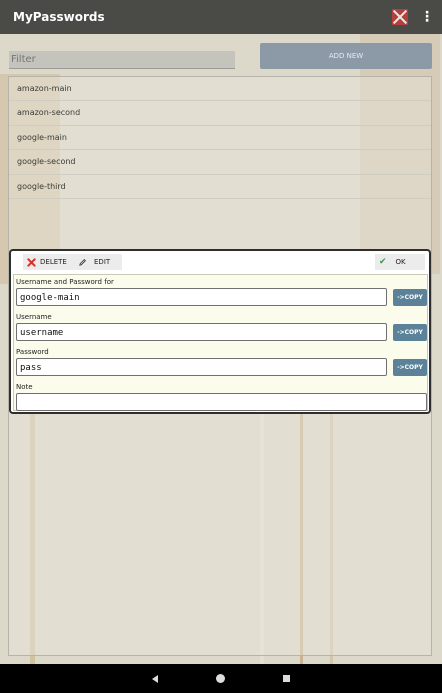  What do you see at coordinates (102, 262) in the screenshot?
I see `edit-label: EDIT` at bounding box center [102, 262].